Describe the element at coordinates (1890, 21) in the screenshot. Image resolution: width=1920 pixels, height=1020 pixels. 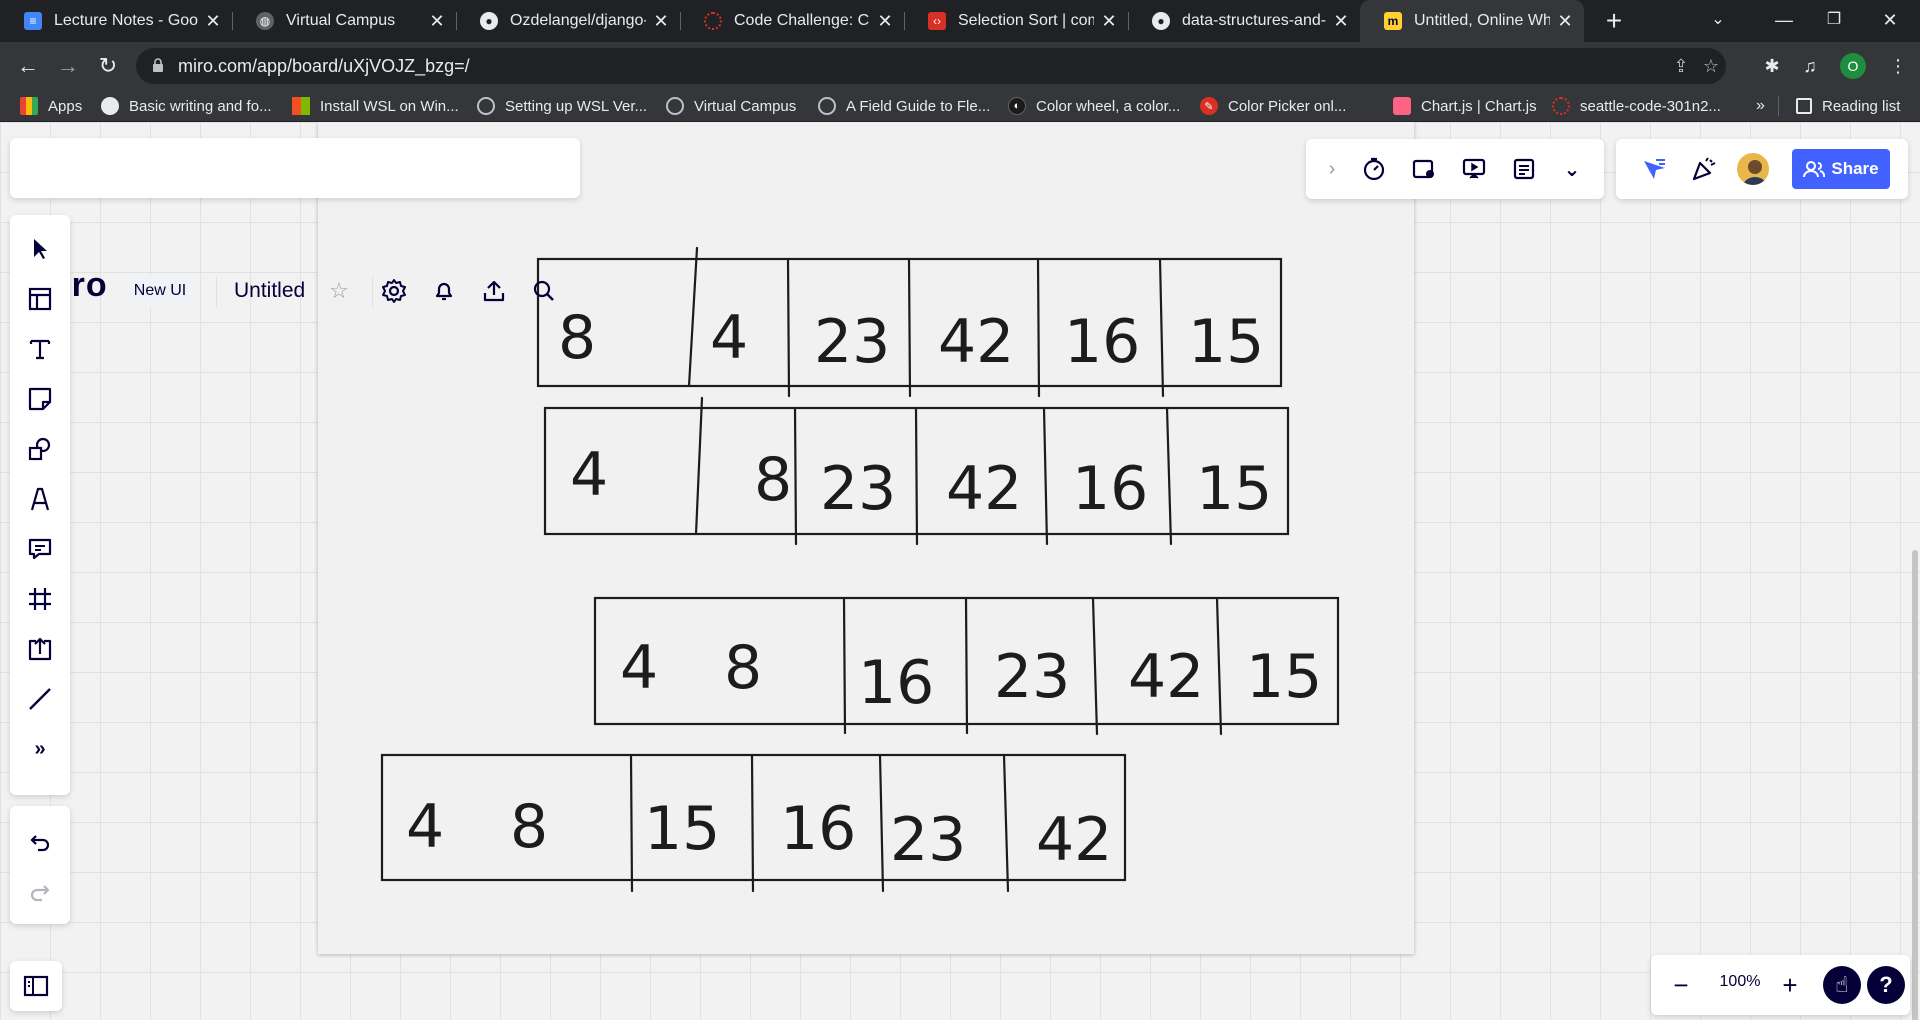
I see `window-close-button: ✕` at that location.